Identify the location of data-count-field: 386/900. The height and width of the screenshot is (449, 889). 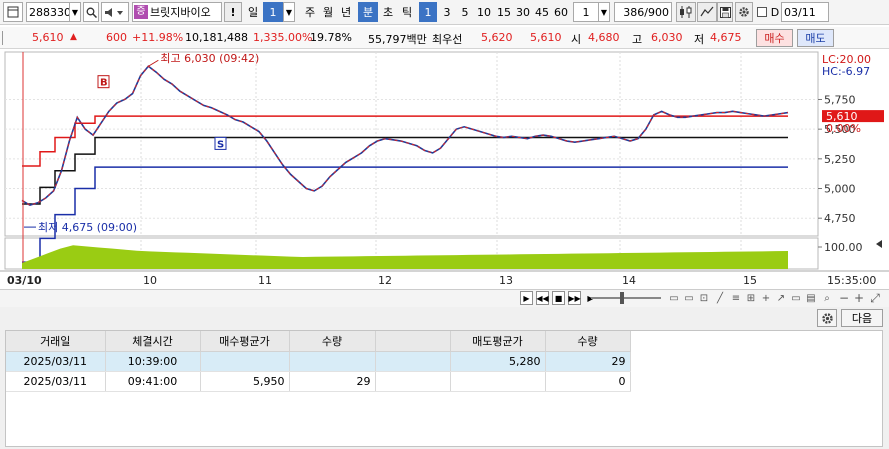
(643, 12).